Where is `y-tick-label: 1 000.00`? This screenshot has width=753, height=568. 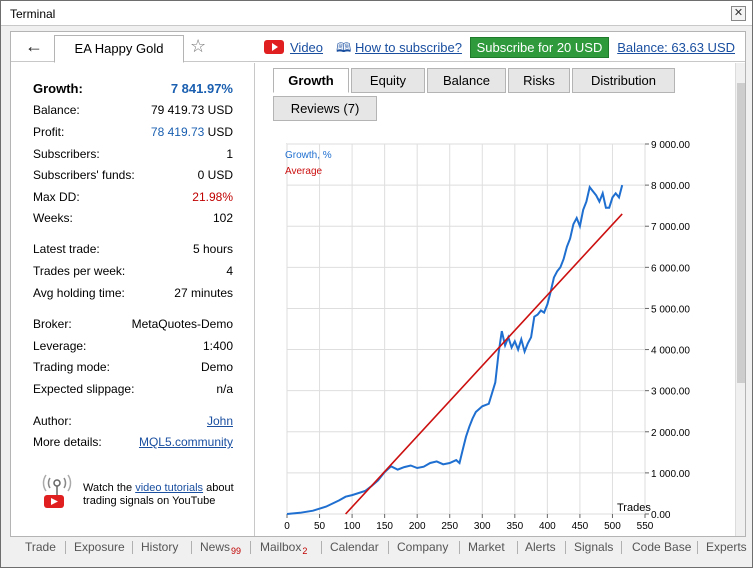
y-tick-label: 1 000.00 is located at coordinates (670, 474).